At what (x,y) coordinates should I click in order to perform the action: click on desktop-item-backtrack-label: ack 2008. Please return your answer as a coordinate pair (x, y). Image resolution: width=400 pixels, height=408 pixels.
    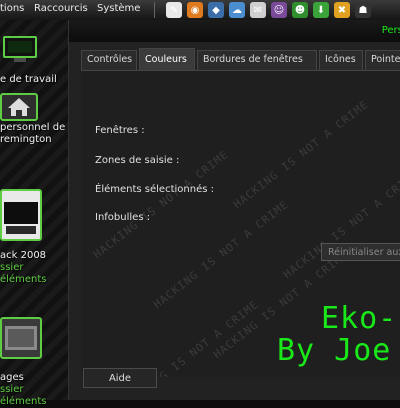
    Looking at the image, I should click on (23, 255).